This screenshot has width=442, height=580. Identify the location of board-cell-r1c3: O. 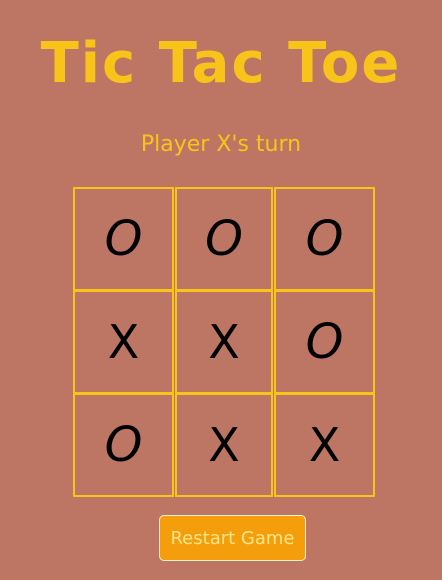
(324, 239).